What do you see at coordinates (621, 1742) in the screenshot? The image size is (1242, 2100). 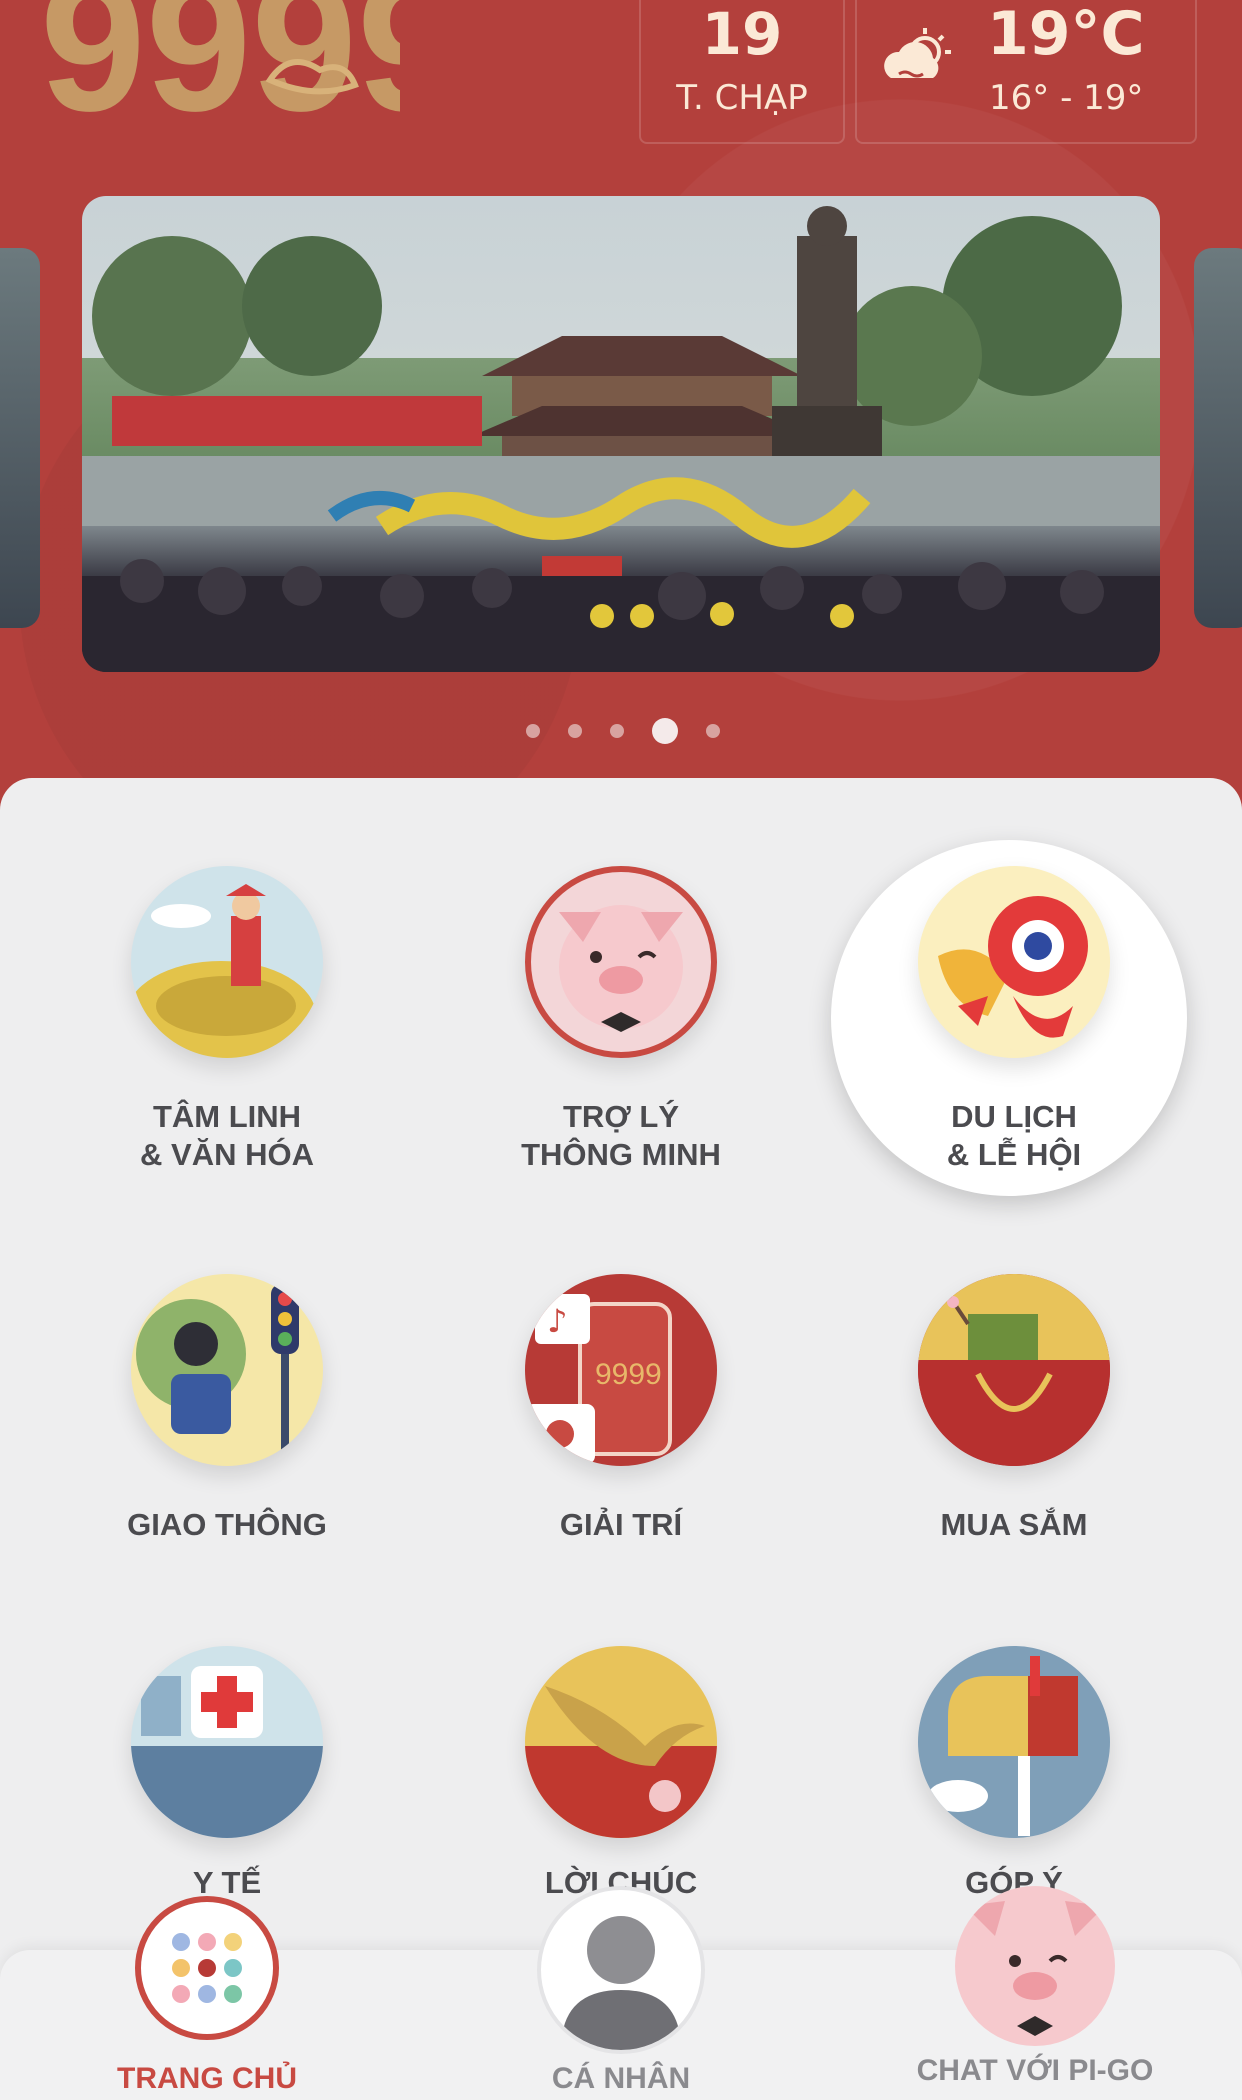 I see `swallow-icon` at bounding box center [621, 1742].